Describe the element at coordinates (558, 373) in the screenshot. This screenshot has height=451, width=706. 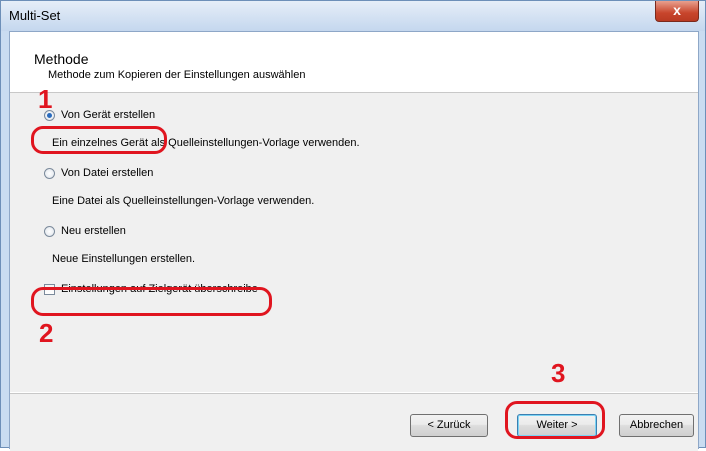
I see `callout-number-3: 3` at that location.